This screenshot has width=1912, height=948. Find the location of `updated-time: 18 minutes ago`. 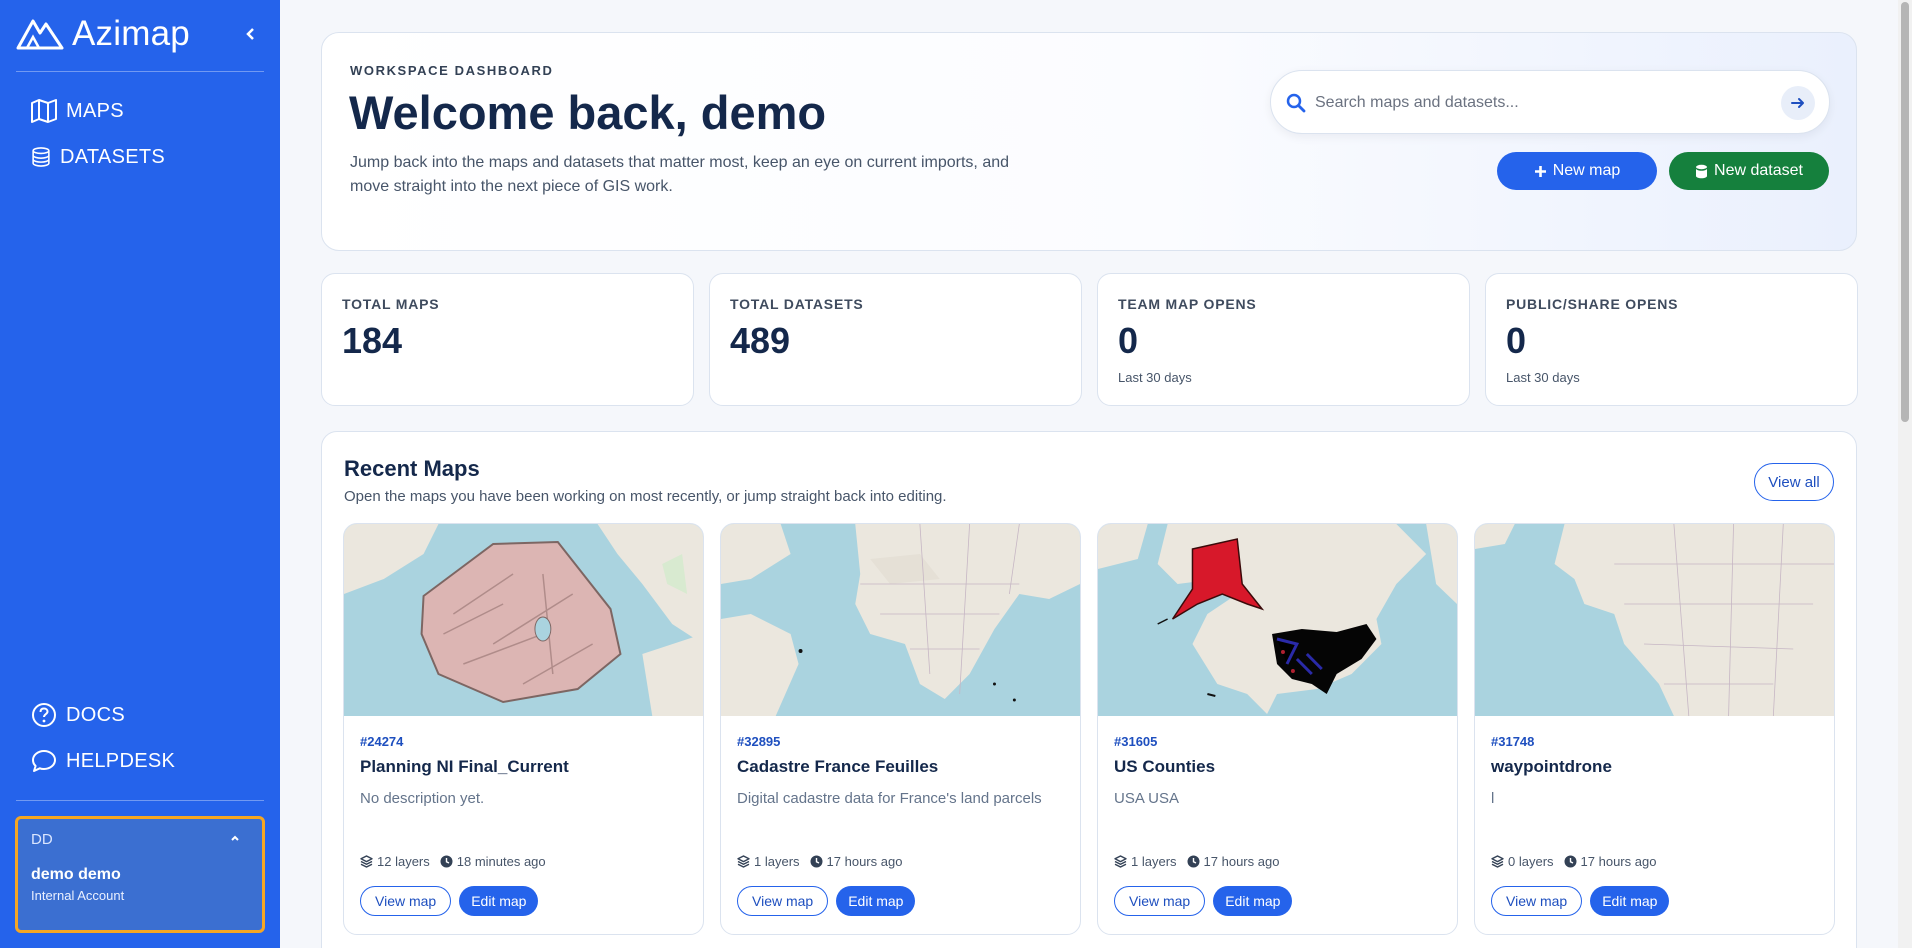

updated-time: 18 minutes ago is located at coordinates (501, 861).